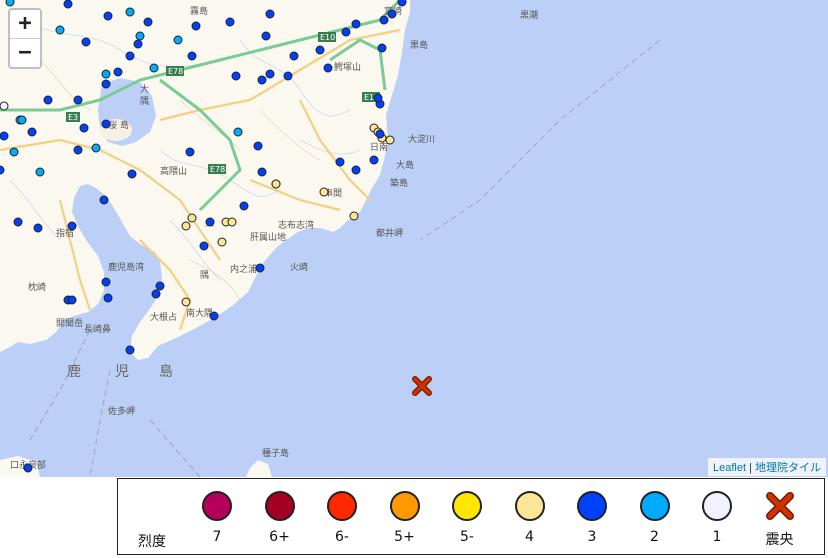  I want to click on place-label: 隅, so click(144, 101).